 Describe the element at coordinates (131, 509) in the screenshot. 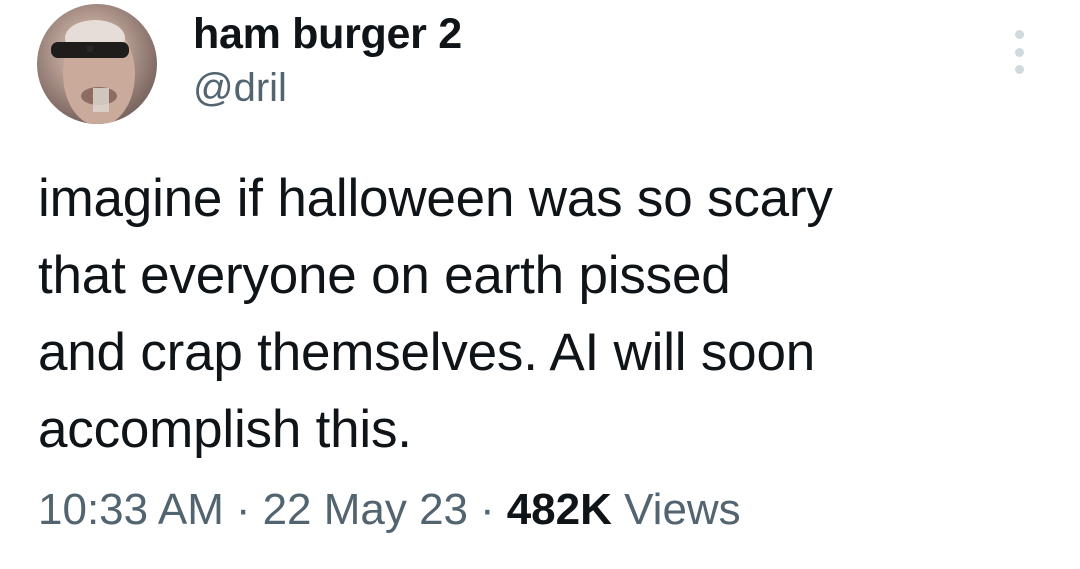

I see `tweet-time: 10:33 AM` at that location.